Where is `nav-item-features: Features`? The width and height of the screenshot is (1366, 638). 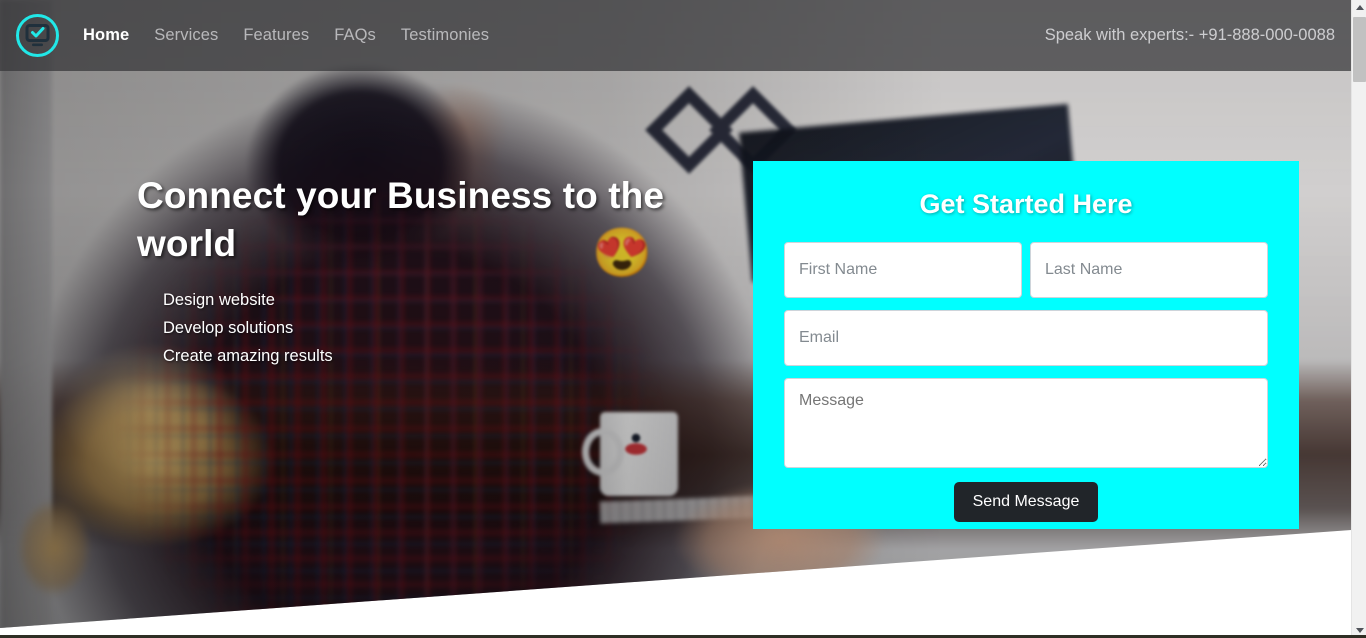 nav-item-features: Features is located at coordinates (276, 35).